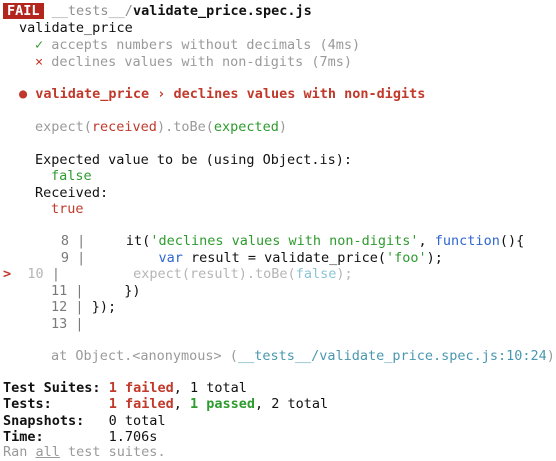 The height and width of the screenshot is (461, 556). Describe the element at coordinates (92, 11) in the screenshot. I see `test-file-dir: __tests__/` at that location.